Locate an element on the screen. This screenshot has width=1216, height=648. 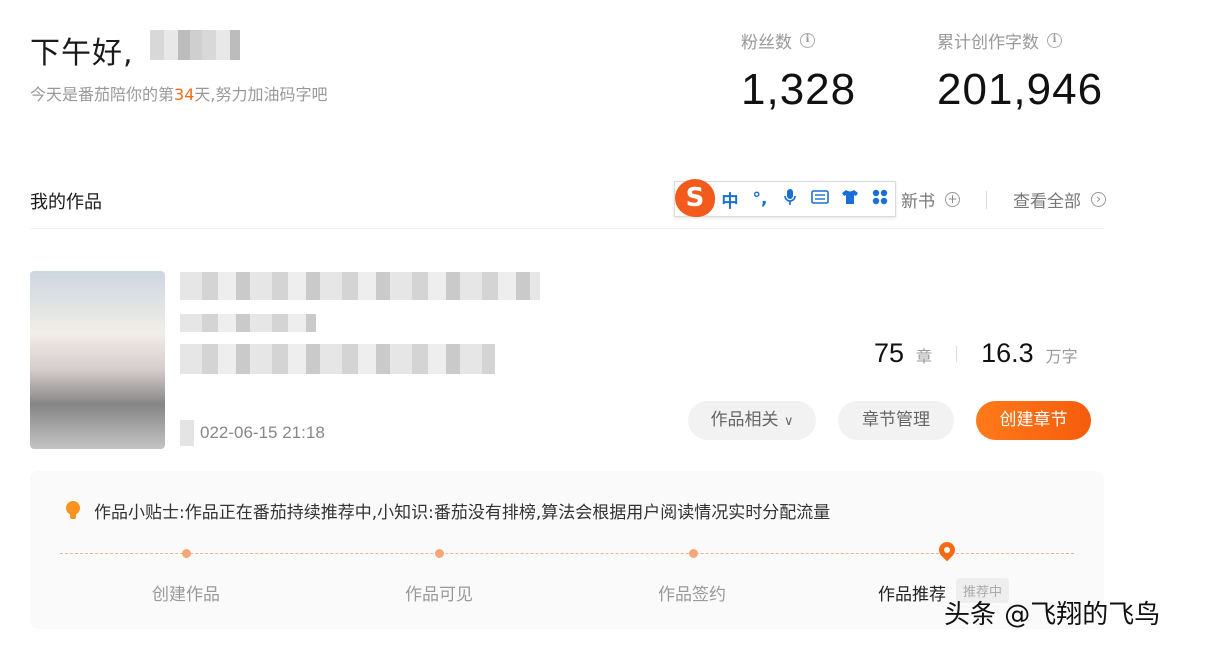
user-name-blurred is located at coordinates (195, 45).